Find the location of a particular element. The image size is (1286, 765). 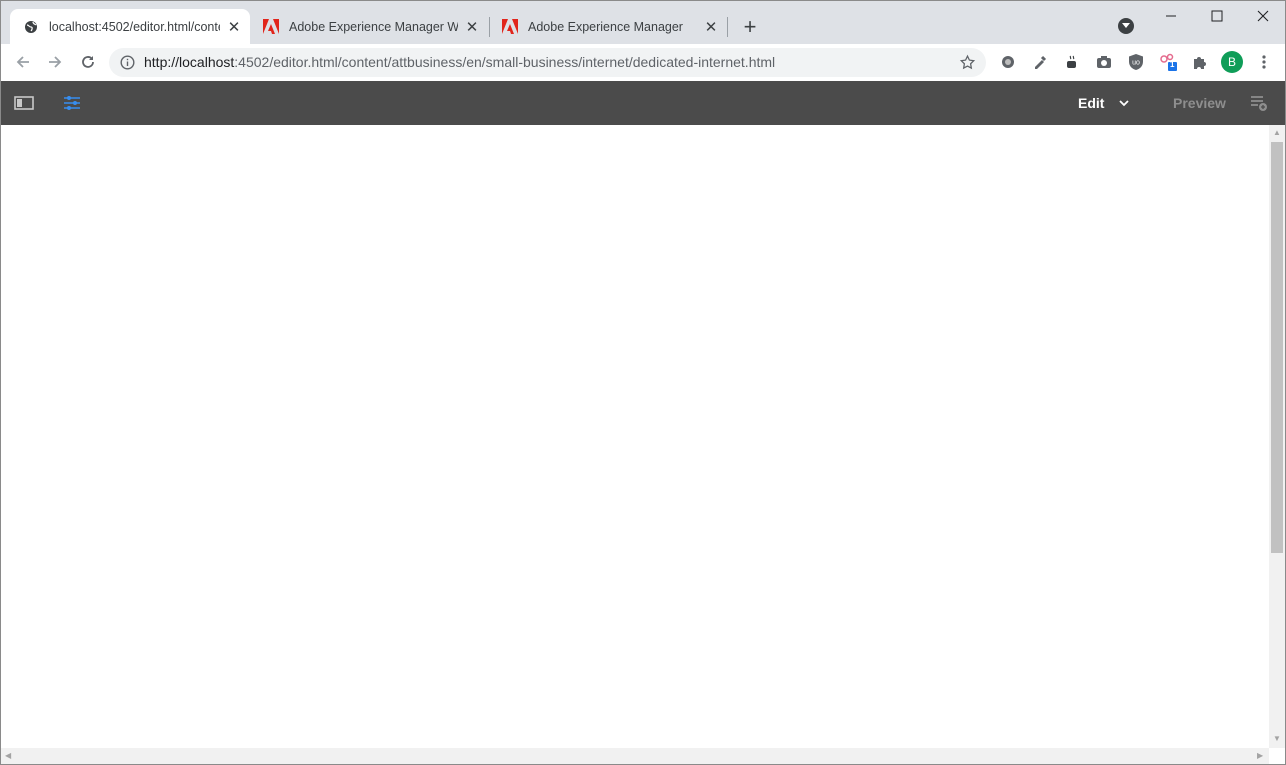

horizontal-scrollbar: ◀ ▶ is located at coordinates (635, 756).